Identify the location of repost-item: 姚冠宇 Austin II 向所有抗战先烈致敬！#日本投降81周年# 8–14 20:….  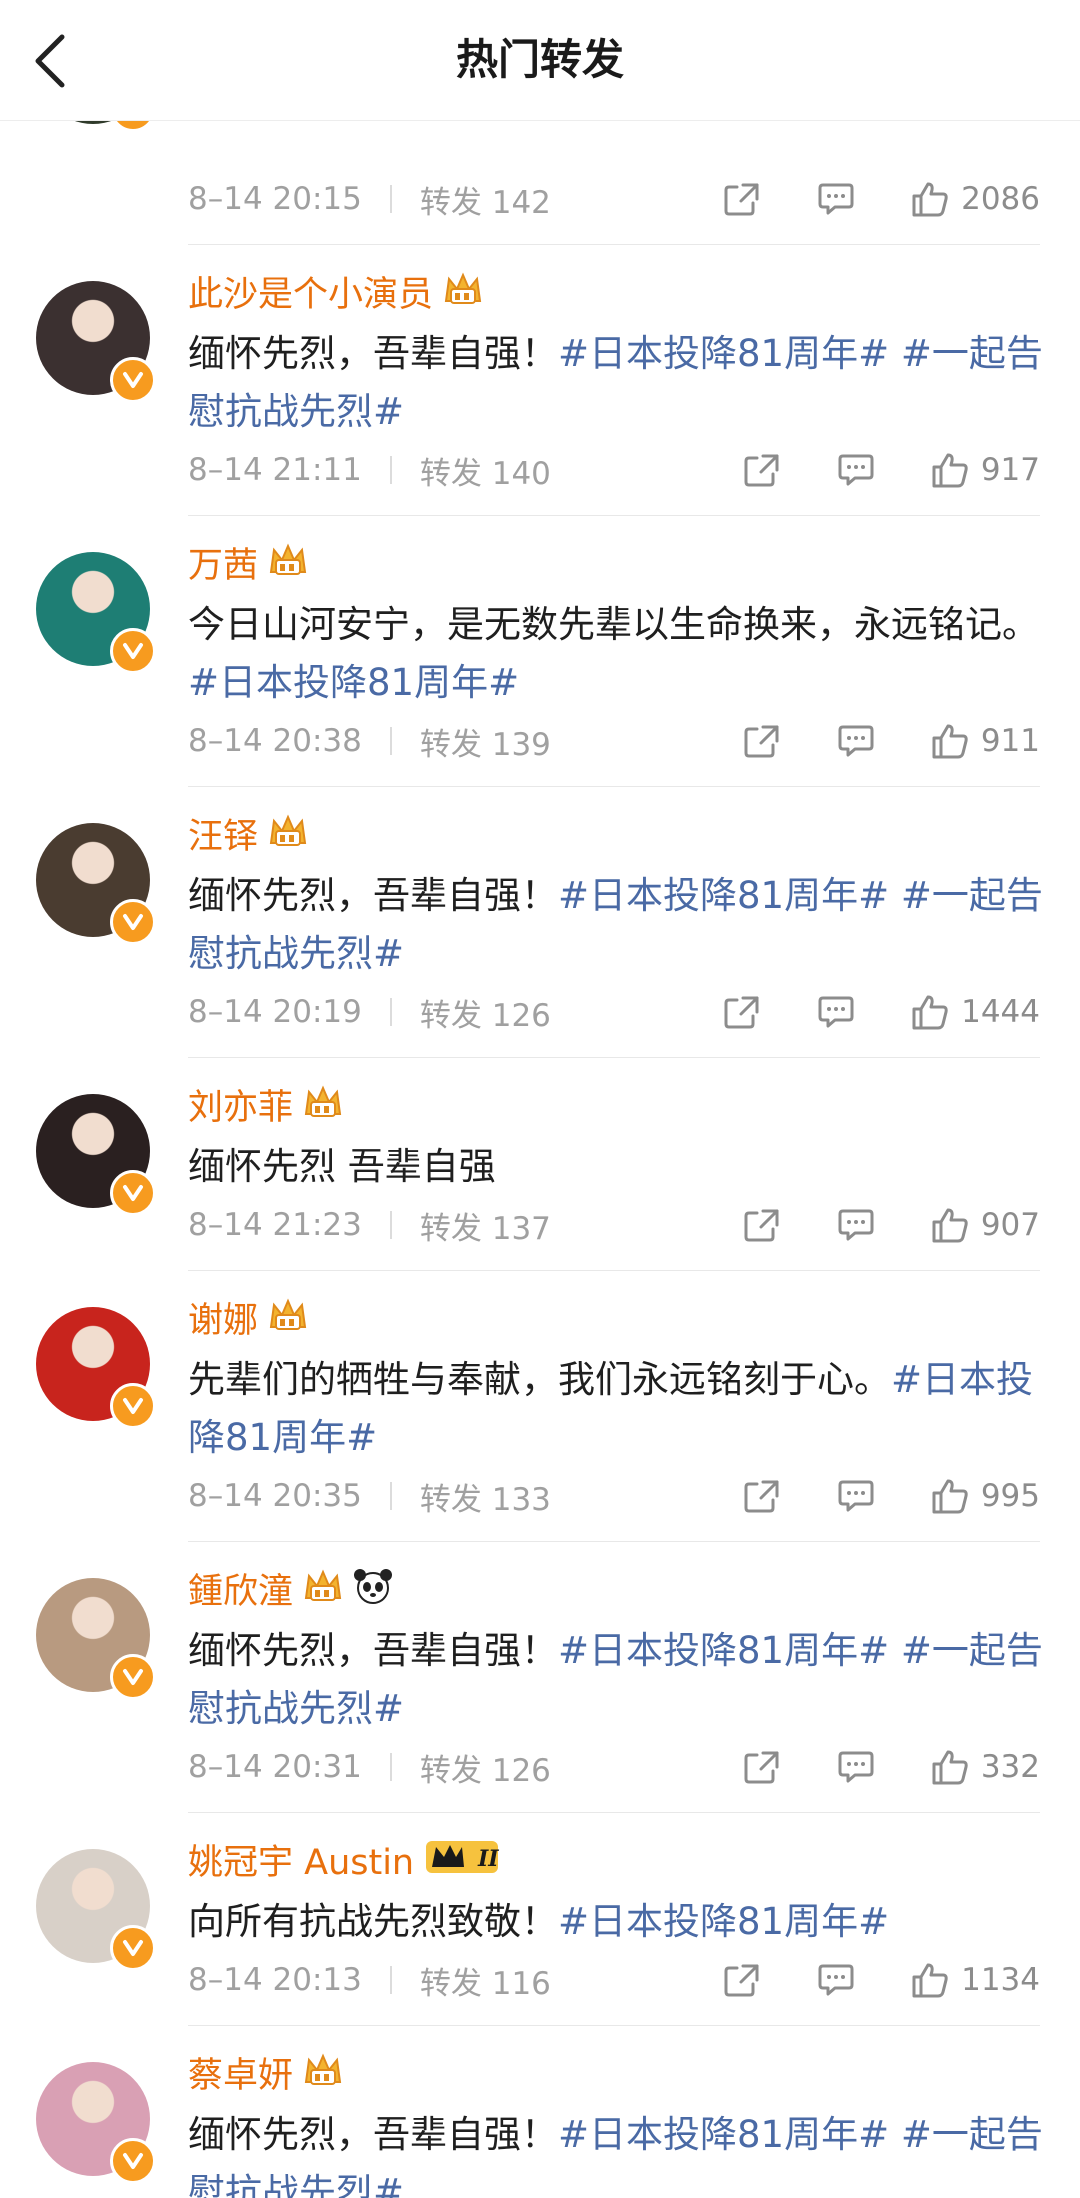
(538, 1919).